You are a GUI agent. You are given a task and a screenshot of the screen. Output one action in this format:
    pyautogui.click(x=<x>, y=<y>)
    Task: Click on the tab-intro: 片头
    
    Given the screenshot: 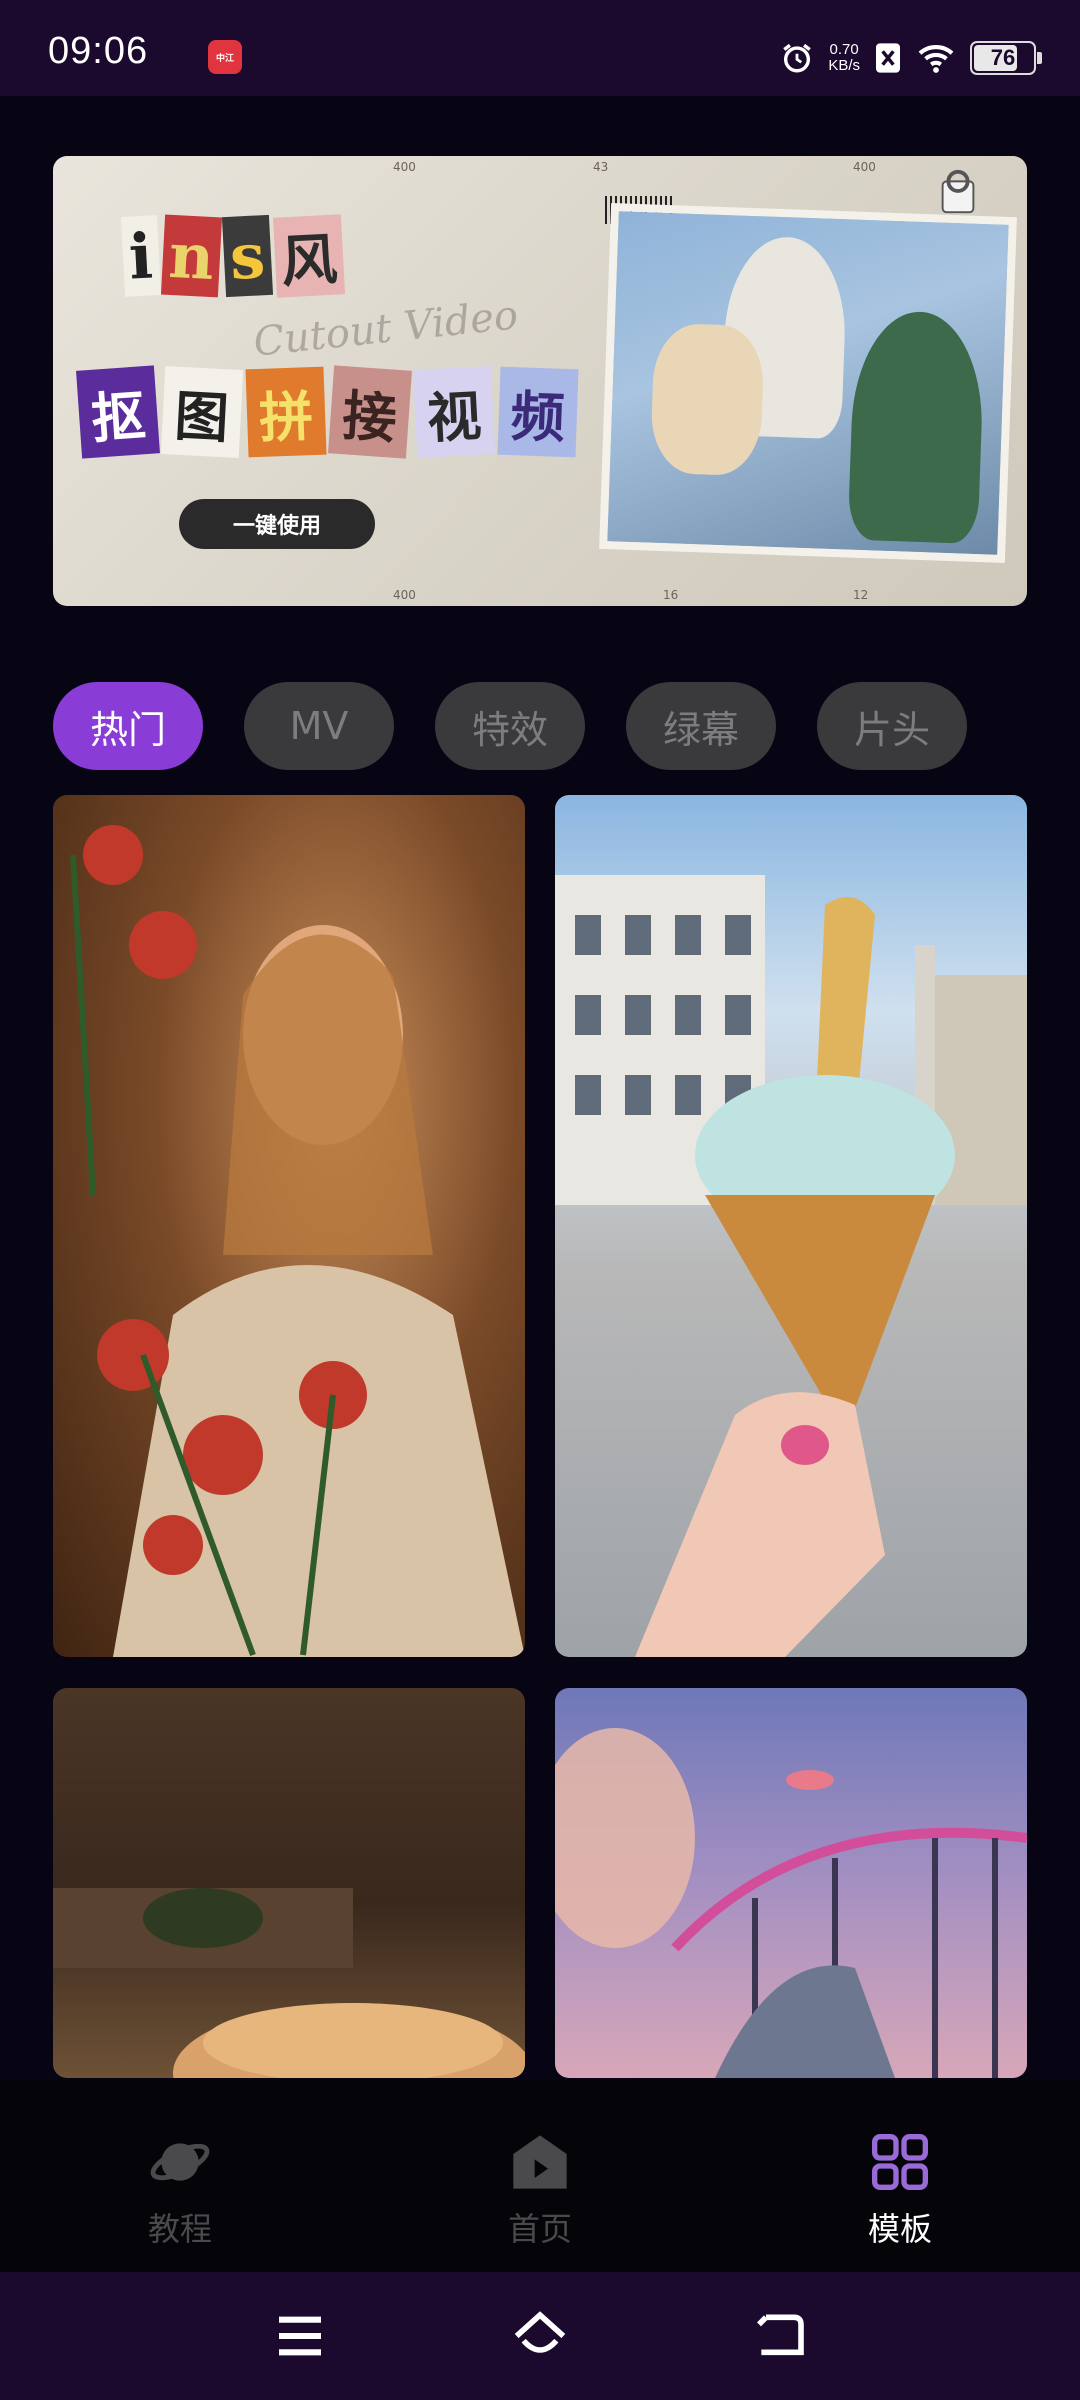 What is the action you would take?
    pyautogui.click(x=892, y=726)
    